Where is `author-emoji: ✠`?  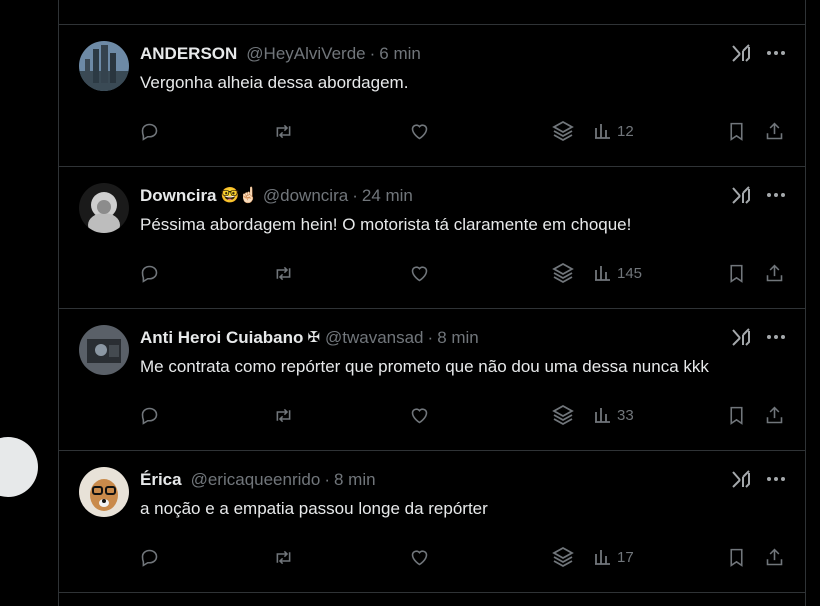
author-emoji: ✠ is located at coordinates (313, 337).